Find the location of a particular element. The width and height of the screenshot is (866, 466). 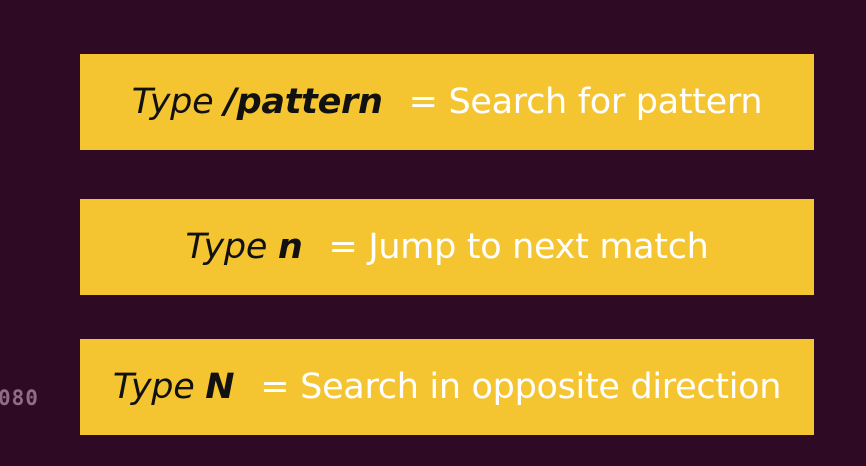

side-code-text: 080 is located at coordinates (19, 398).